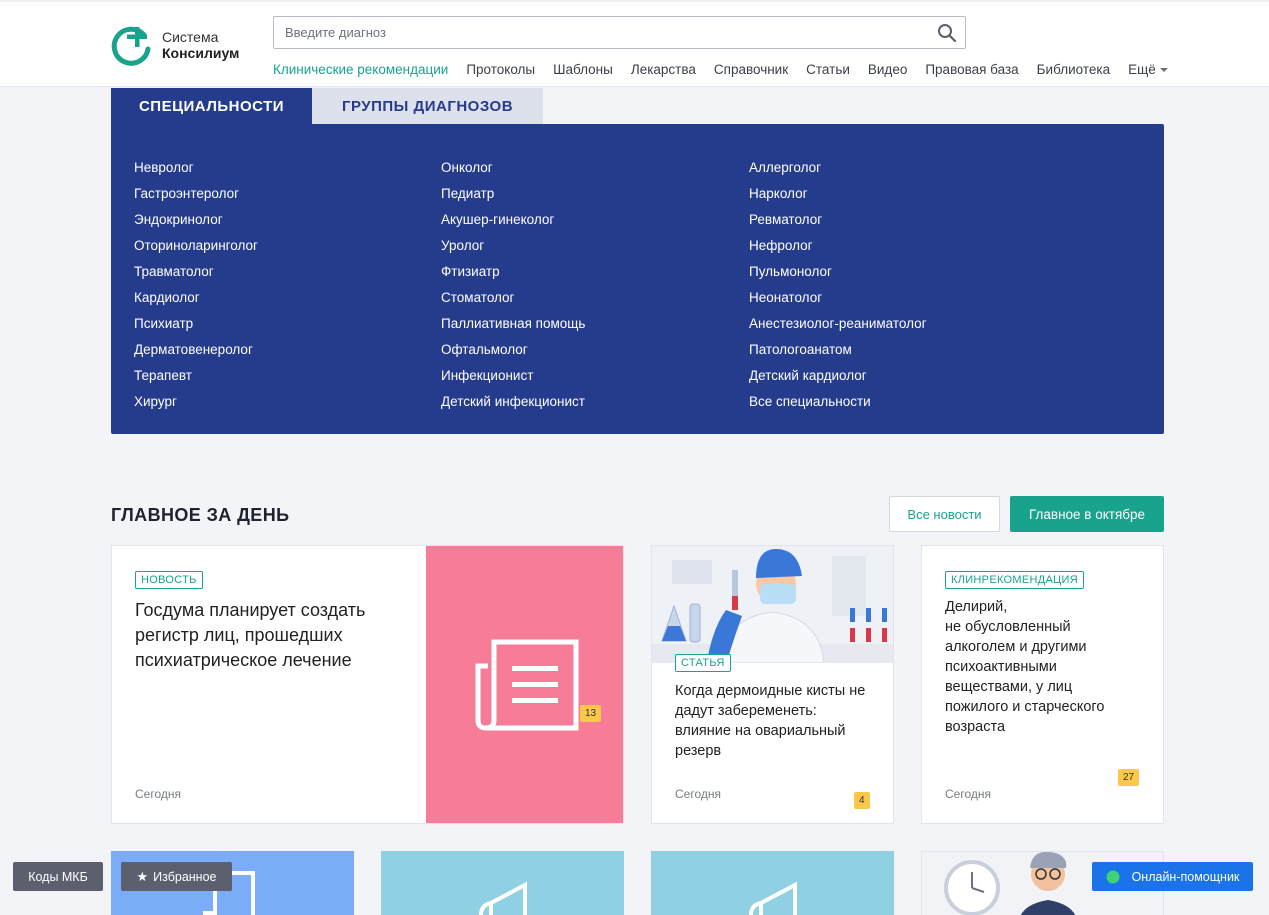  I want to click on specialty-link: Уролог, so click(513, 246).